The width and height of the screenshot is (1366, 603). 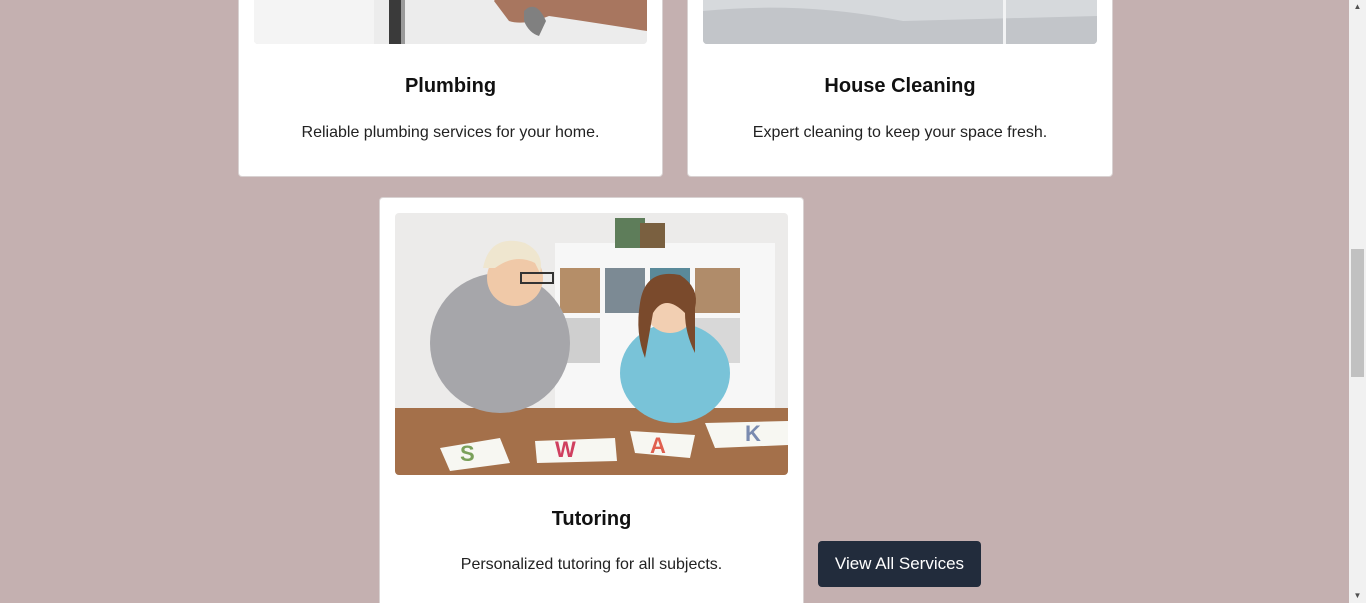 I want to click on scroll-up-icon: ▲, so click(x=1357, y=7).